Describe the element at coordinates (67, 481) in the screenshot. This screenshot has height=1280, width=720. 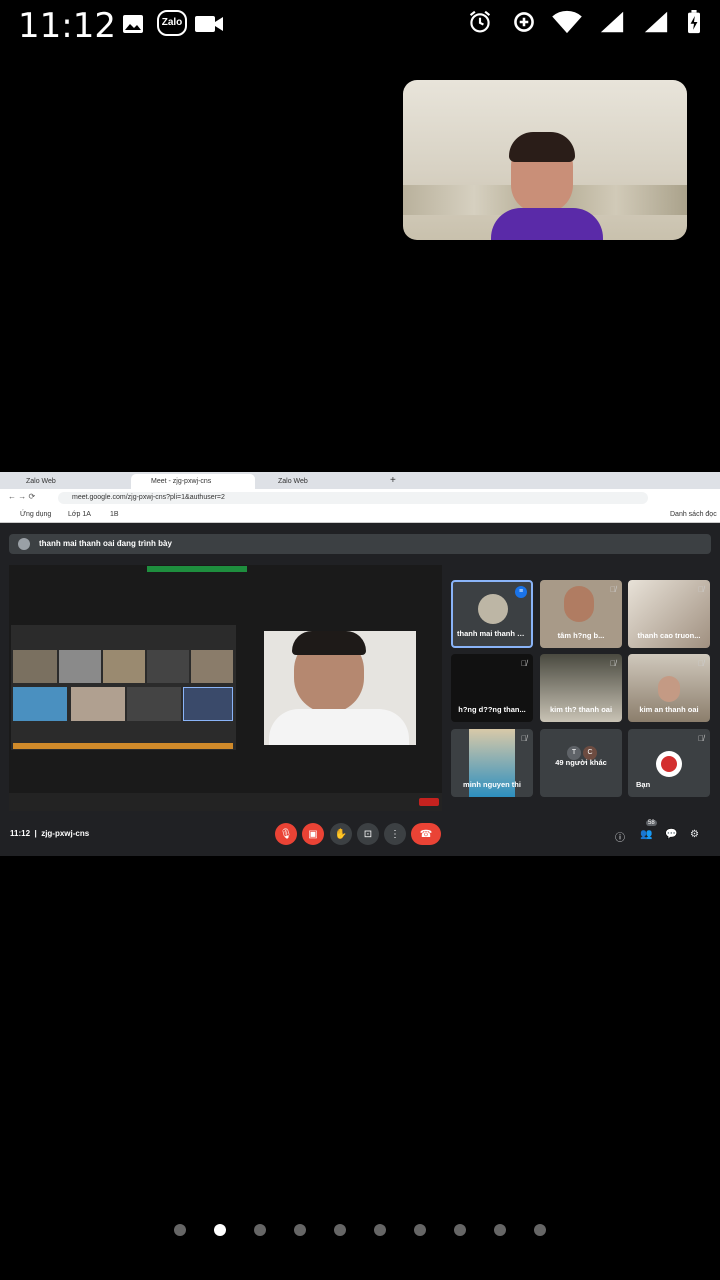
I see `browser-tab-zalo: Zalo Web` at that location.